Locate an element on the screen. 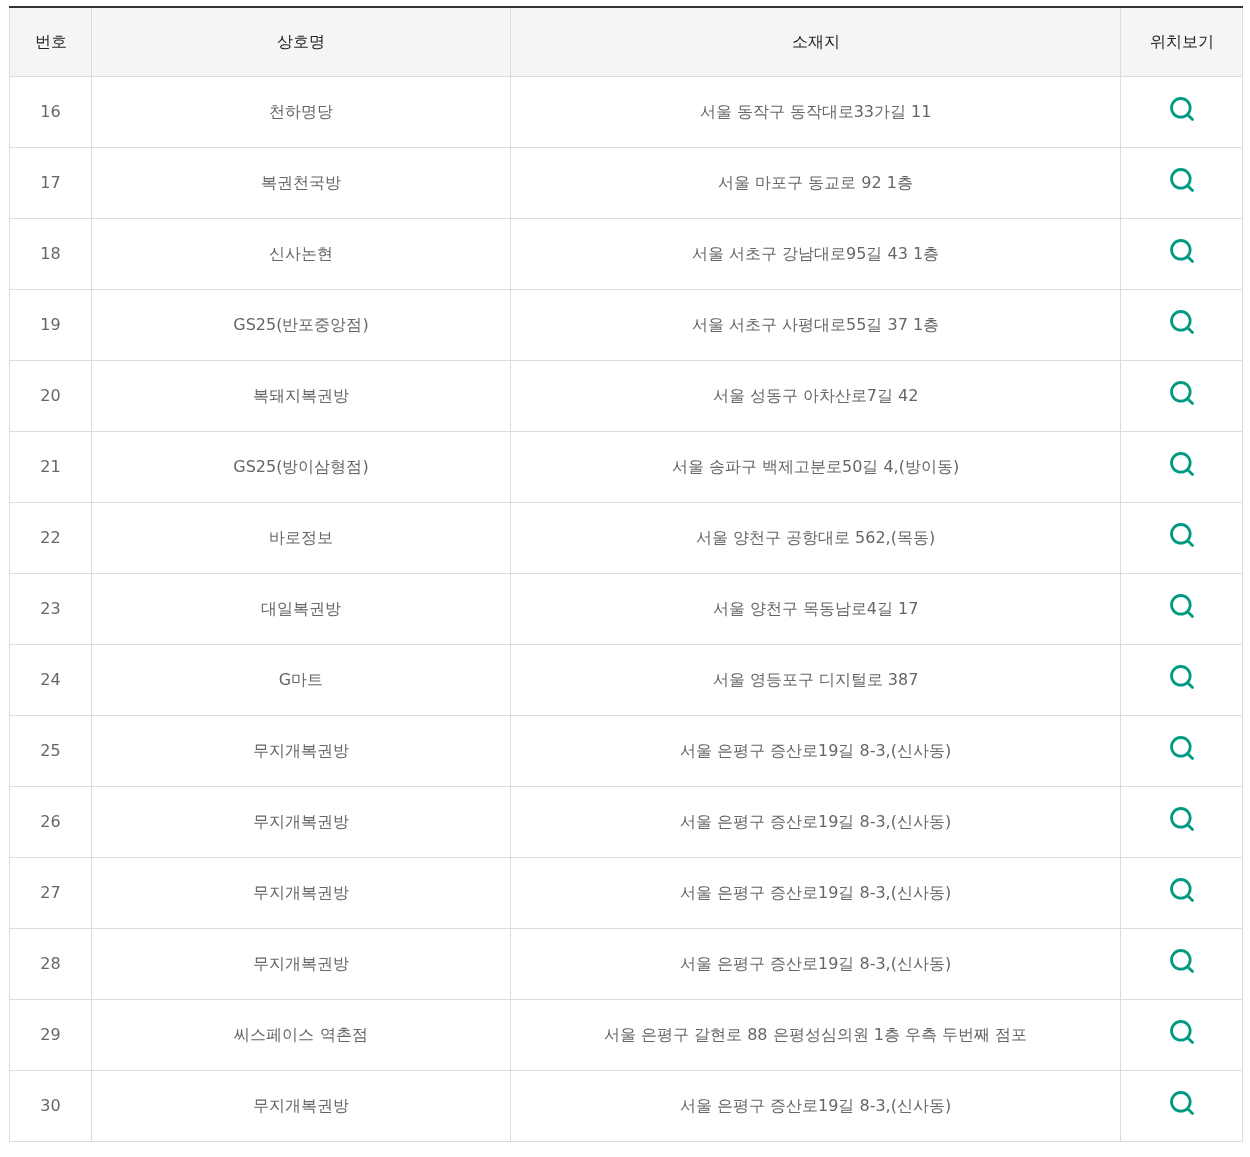 This screenshot has height=1157, width=1250. table-cell: 서울 영등포구 디지털로 387 is located at coordinates (815, 679).